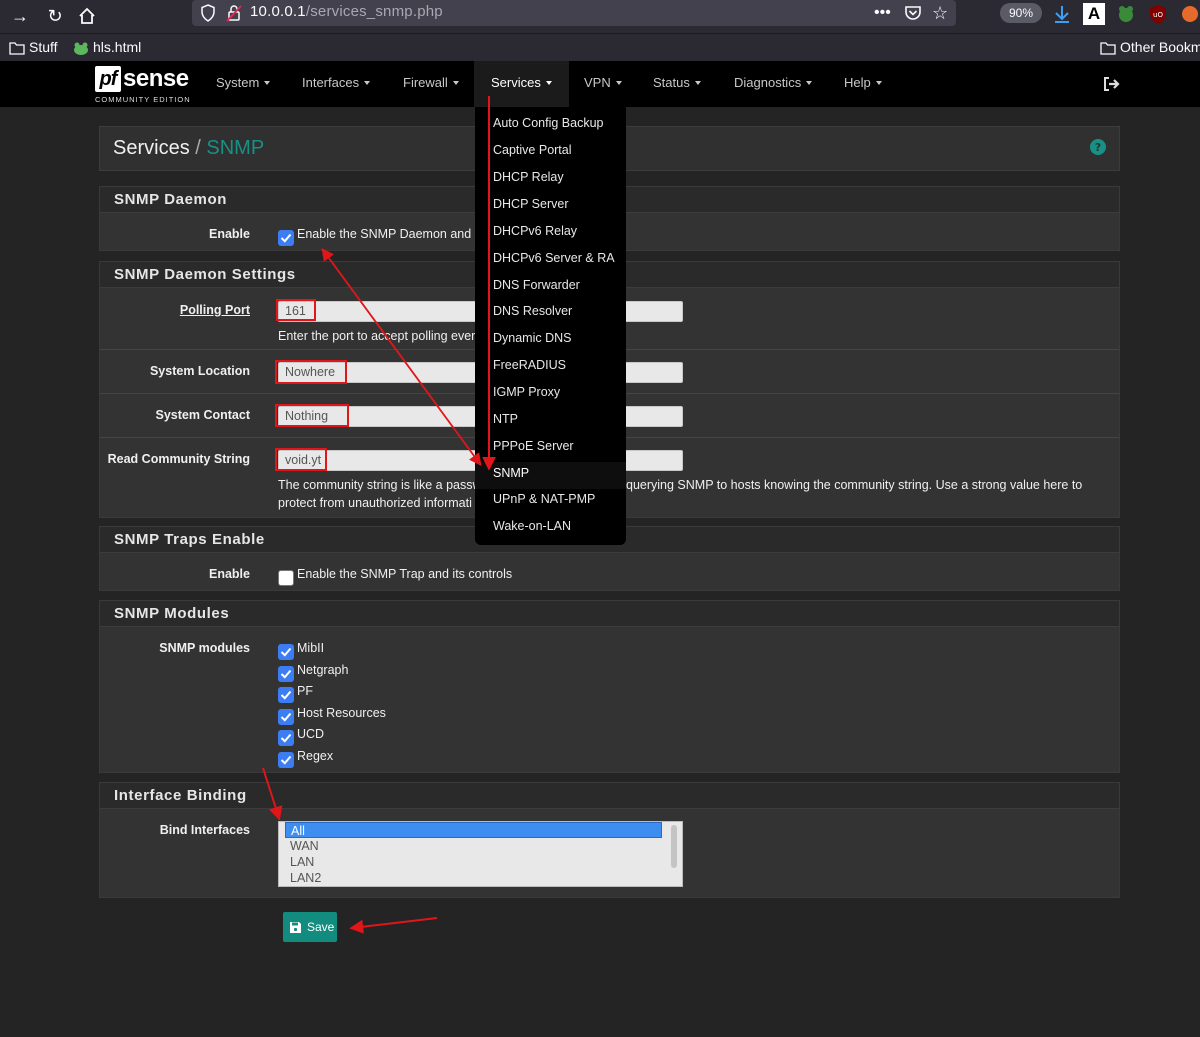 The image size is (1200, 1037). What do you see at coordinates (674, 846) in the screenshot?
I see `listbox-scrollbar` at bounding box center [674, 846].